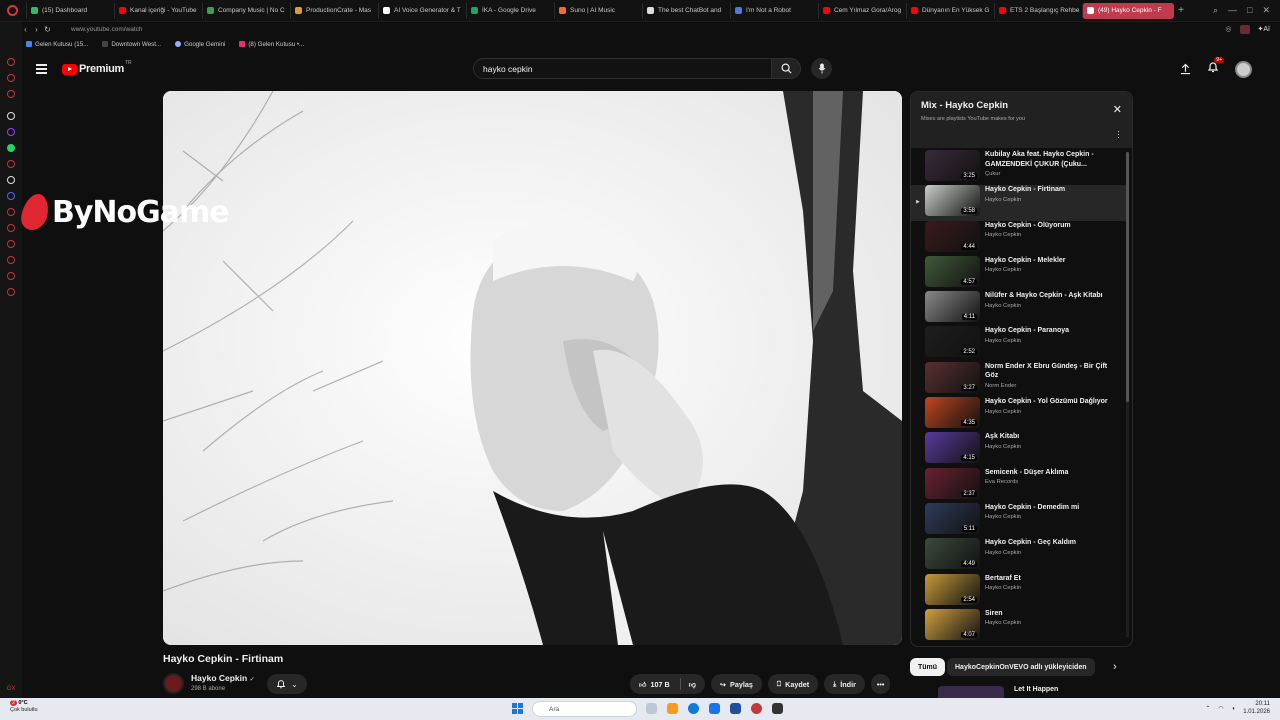 The height and width of the screenshot is (720, 1280). Describe the element at coordinates (1228, 29) in the screenshot. I see `camera-icon: ◎` at that location.